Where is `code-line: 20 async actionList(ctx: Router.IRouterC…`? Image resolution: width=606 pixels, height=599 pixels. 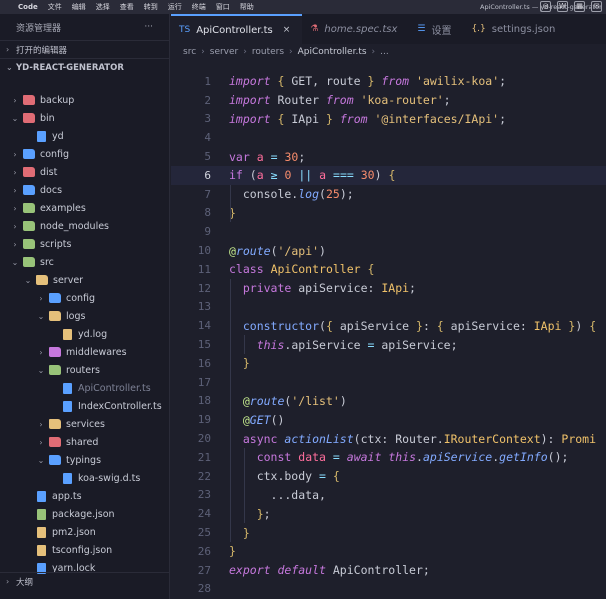
code-line: 20 async actionList(ctx: Router.IRouterC… is located at coordinates (388, 438).